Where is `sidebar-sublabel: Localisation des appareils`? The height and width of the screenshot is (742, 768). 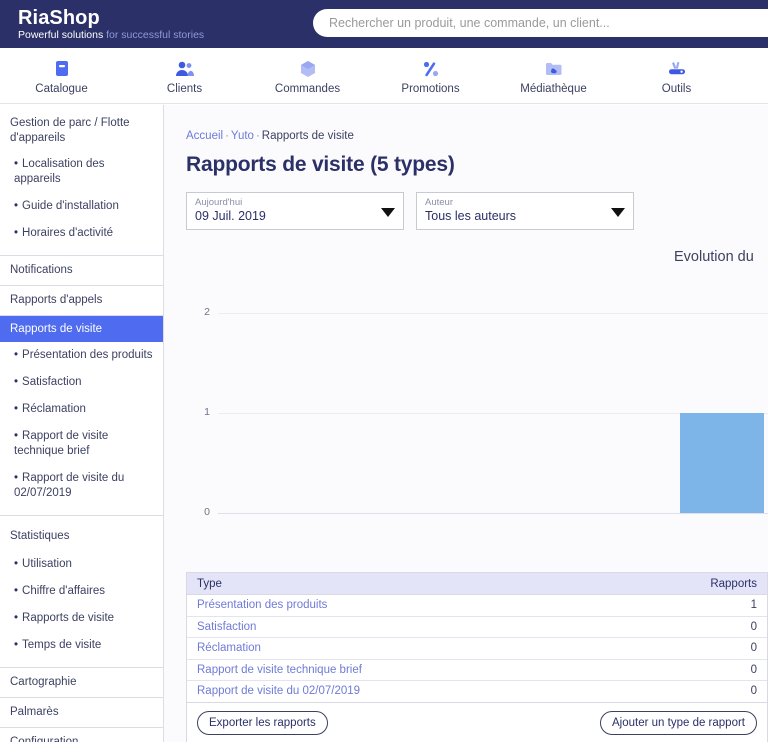
sidebar-sublabel: Localisation des appareils is located at coordinates (59, 172).